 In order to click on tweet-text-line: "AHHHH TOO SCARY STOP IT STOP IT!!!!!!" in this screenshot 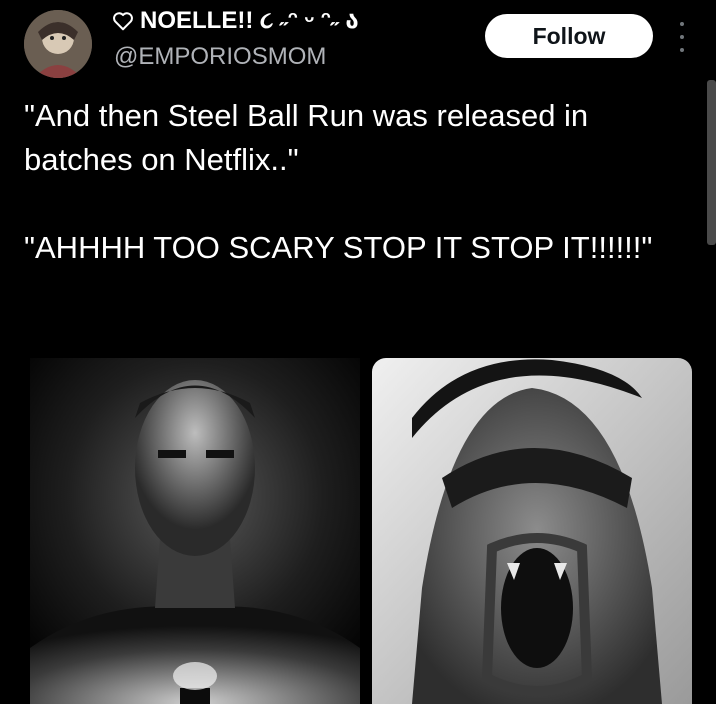, I will do `click(338, 247)`.